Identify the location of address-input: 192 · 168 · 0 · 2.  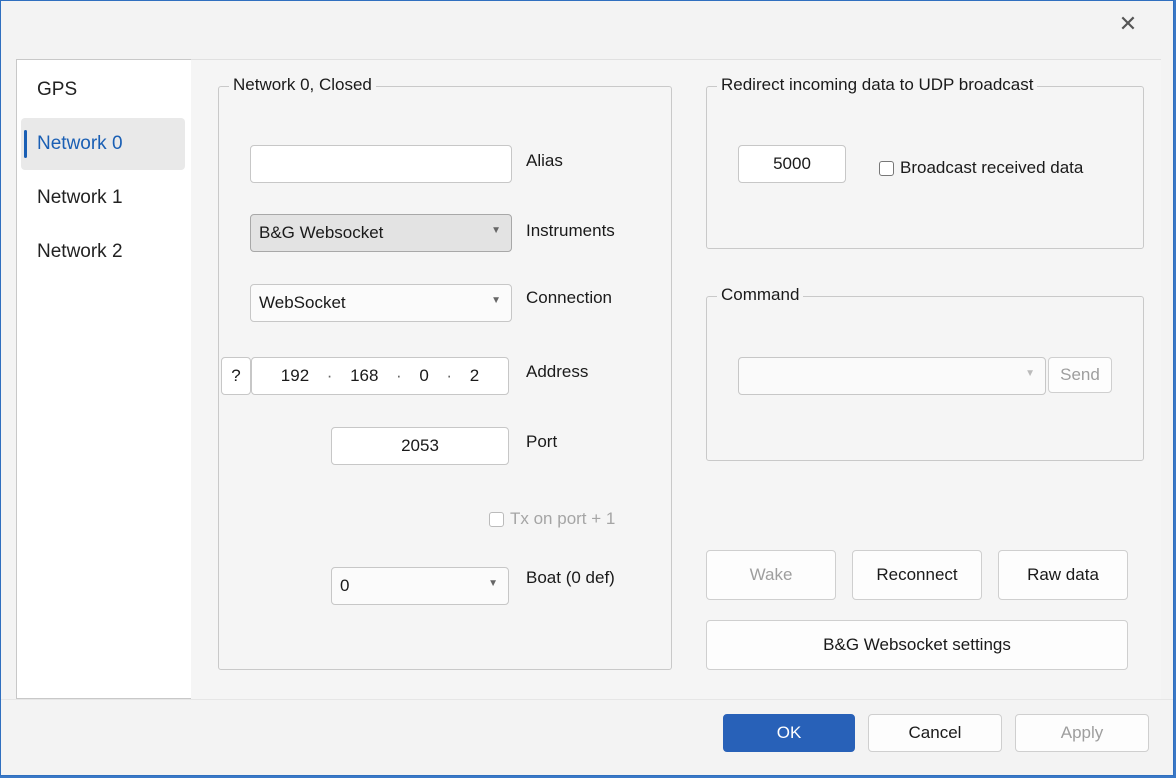
(380, 376).